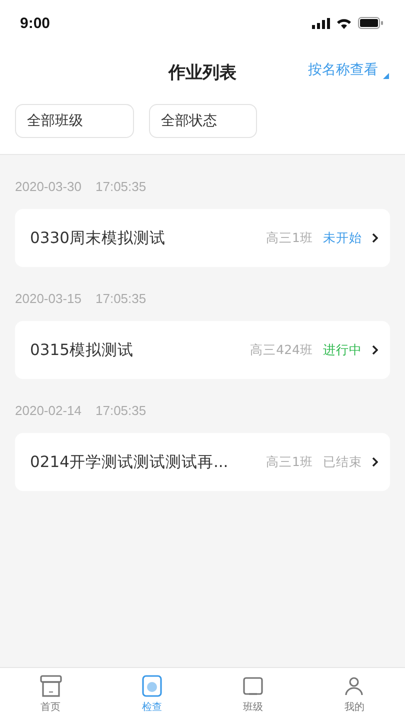 The image size is (405, 720). What do you see at coordinates (342, 462) in the screenshot?
I see `status-label: 已结束` at bounding box center [342, 462].